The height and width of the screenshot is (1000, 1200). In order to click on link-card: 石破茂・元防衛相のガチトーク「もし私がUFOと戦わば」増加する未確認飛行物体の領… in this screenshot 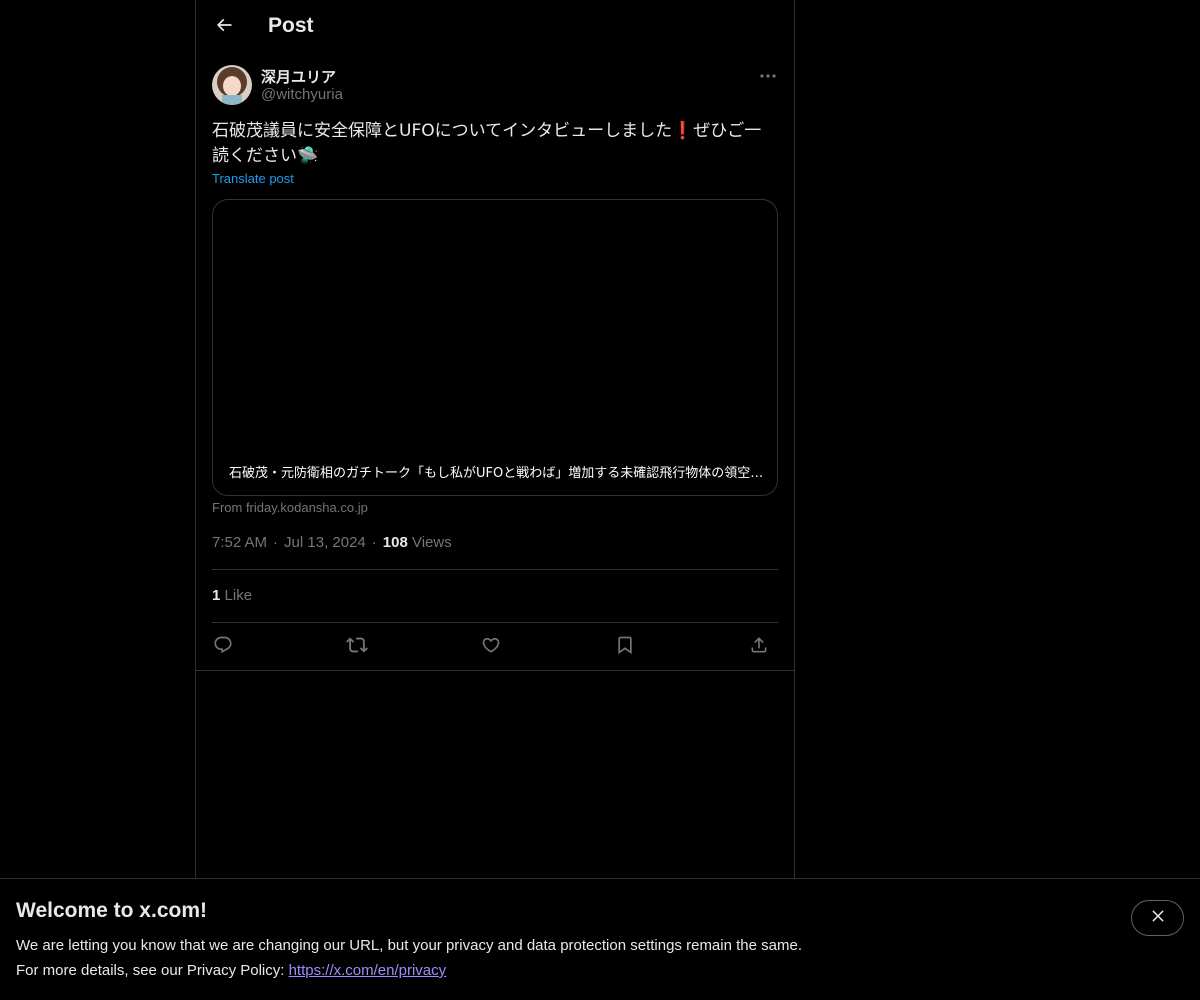, I will do `click(495, 347)`.